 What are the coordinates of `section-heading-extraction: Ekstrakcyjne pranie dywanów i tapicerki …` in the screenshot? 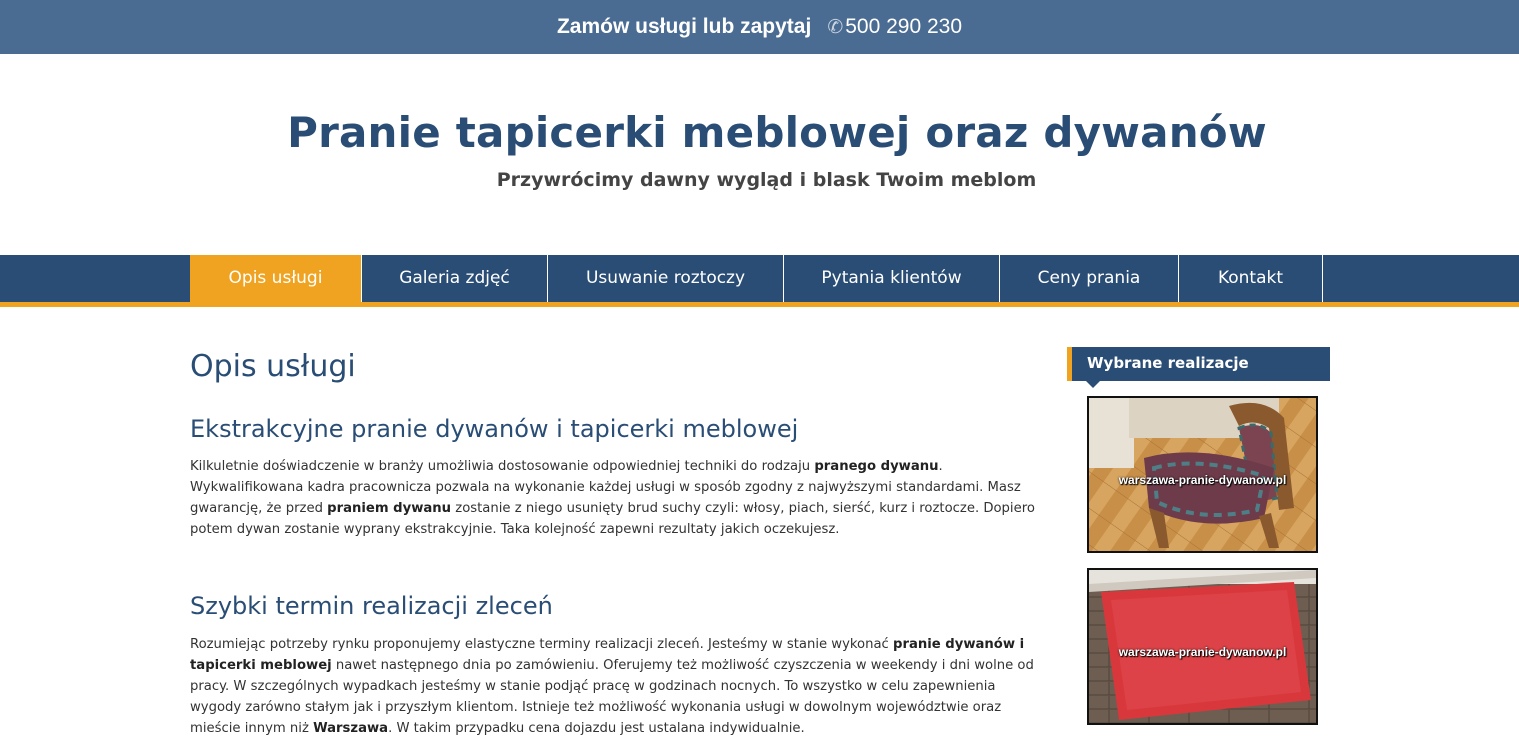 It's located at (494, 429).